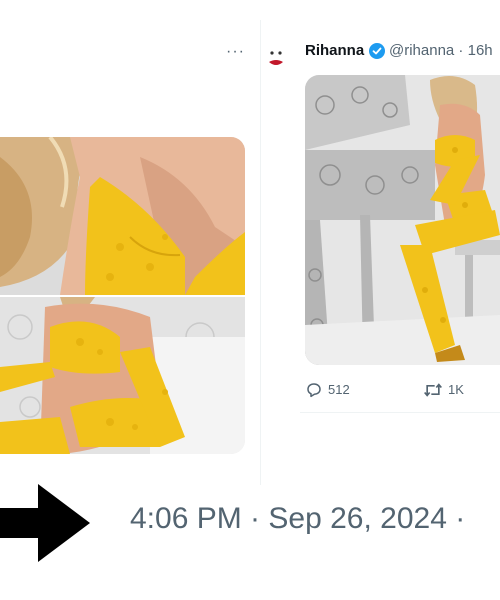 The width and height of the screenshot is (500, 600). I want to click on tweet-timestamp: 4:06 PM · Sep 26, 2024 ·, so click(297, 519).